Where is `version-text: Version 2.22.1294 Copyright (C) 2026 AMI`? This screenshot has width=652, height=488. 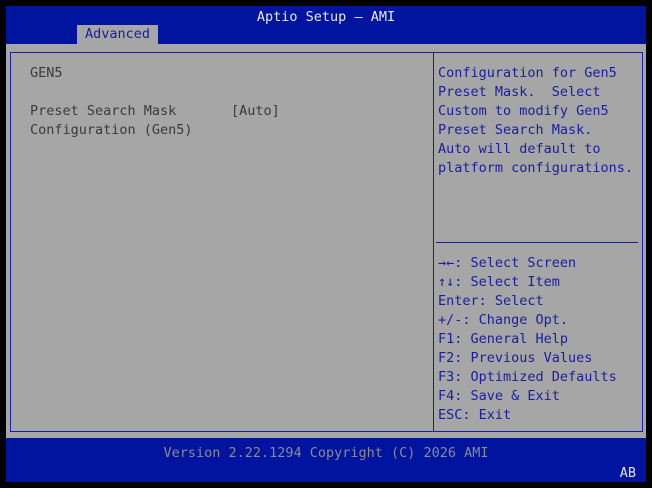
version-text: Version 2.22.1294 Copyright (C) 2026 AMI is located at coordinates (326, 453).